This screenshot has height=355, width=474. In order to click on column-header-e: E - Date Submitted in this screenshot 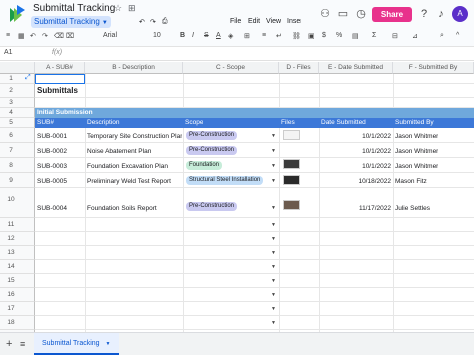, I will do `click(356, 68)`.